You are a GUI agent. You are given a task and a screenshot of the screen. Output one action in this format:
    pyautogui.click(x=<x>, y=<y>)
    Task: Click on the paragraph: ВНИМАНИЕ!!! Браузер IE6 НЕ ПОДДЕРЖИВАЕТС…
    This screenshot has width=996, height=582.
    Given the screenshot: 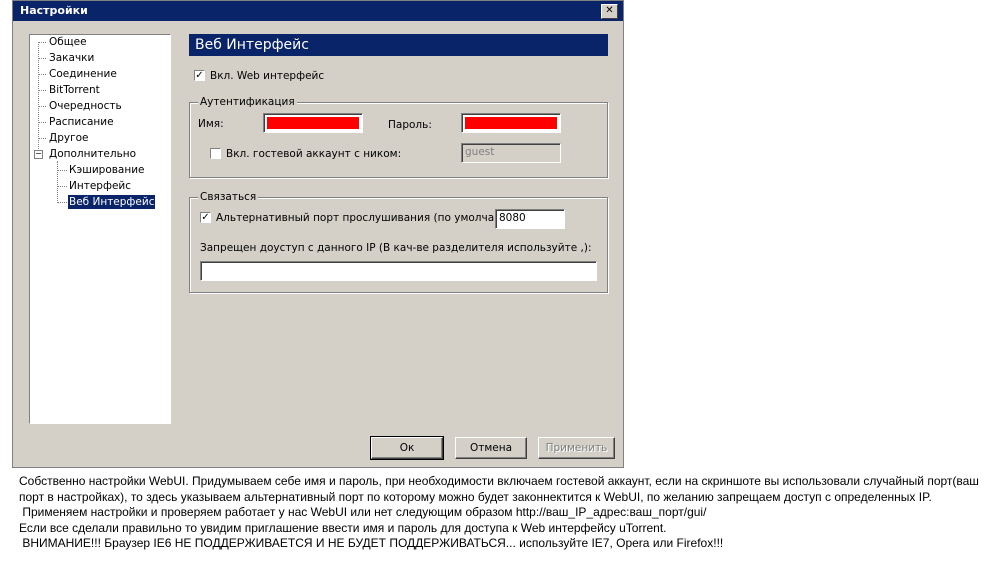 What is the action you would take?
    pyautogui.click(x=371, y=543)
    